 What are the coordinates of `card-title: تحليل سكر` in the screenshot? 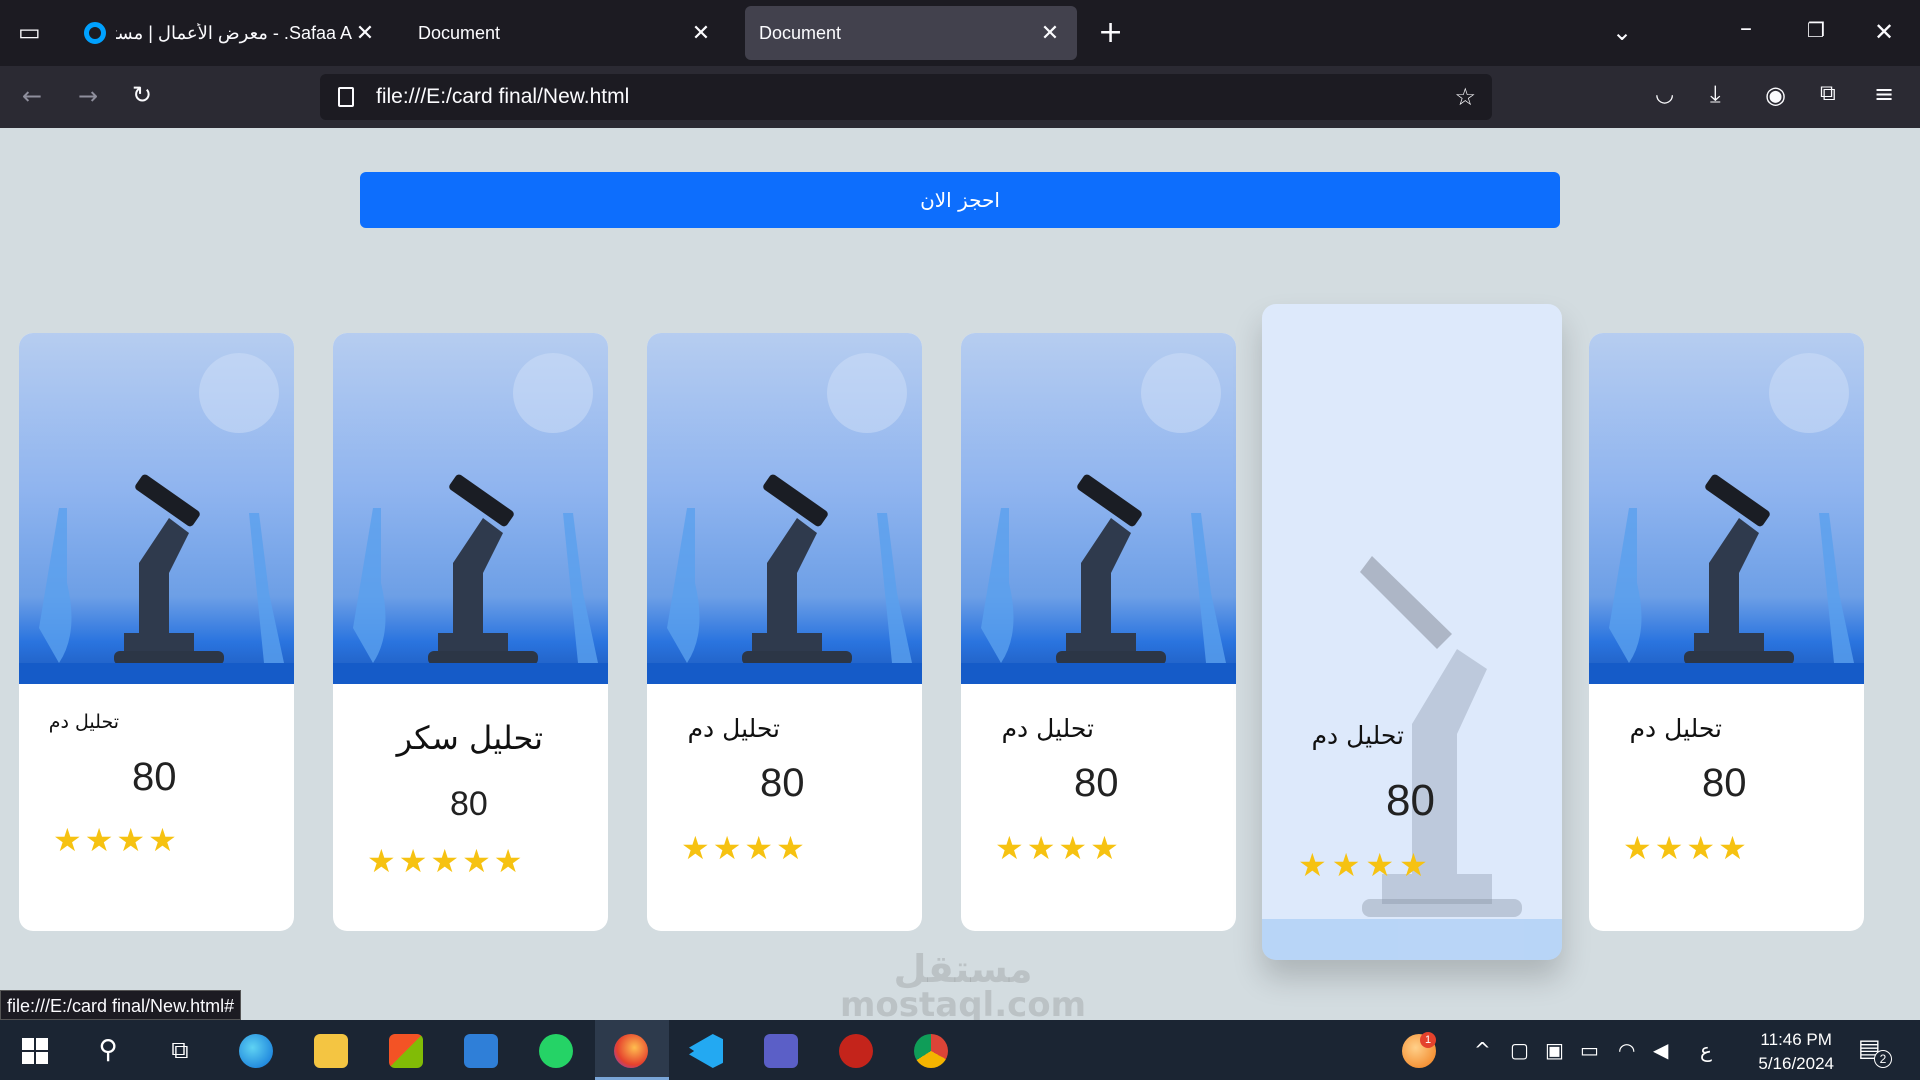 It's located at (469, 738).